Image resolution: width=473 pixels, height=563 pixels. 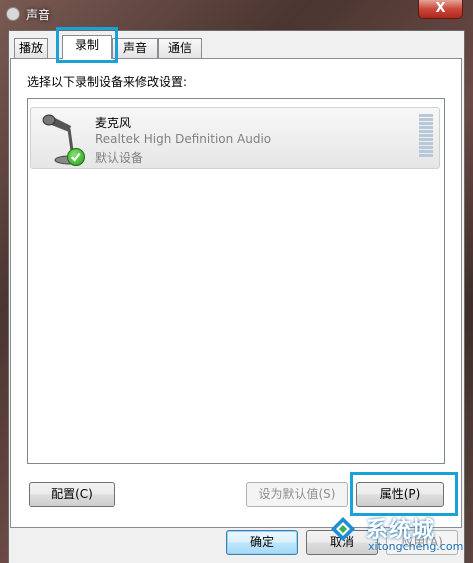 What do you see at coordinates (262, 542) in the screenshot?
I see `ok-button: 确定` at bounding box center [262, 542].